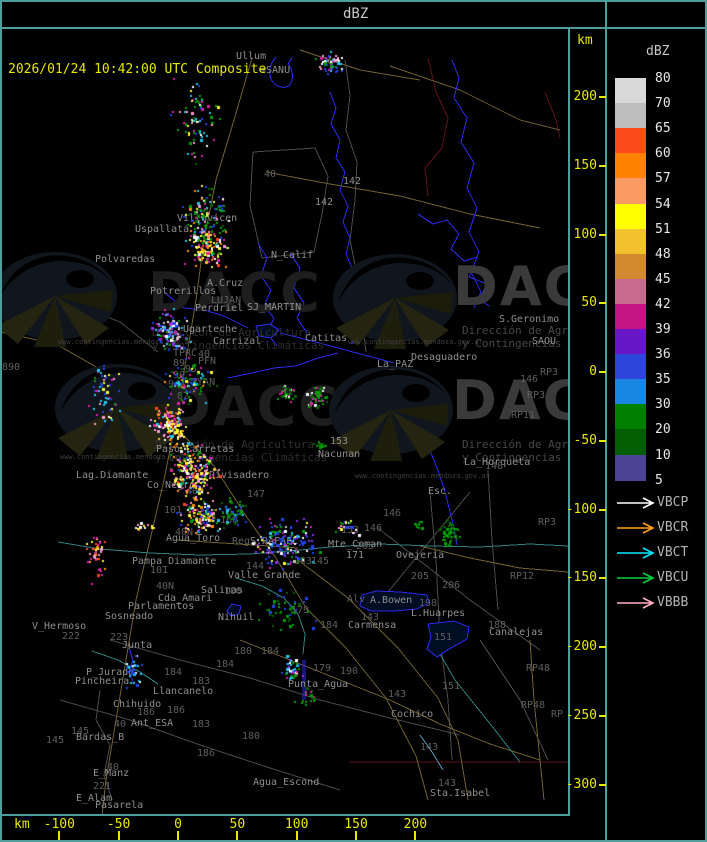 This screenshot has height=842, width=707. Describe the element at coordinates (176, 710) in the screenshot. I see `map-label: 186` at that location.